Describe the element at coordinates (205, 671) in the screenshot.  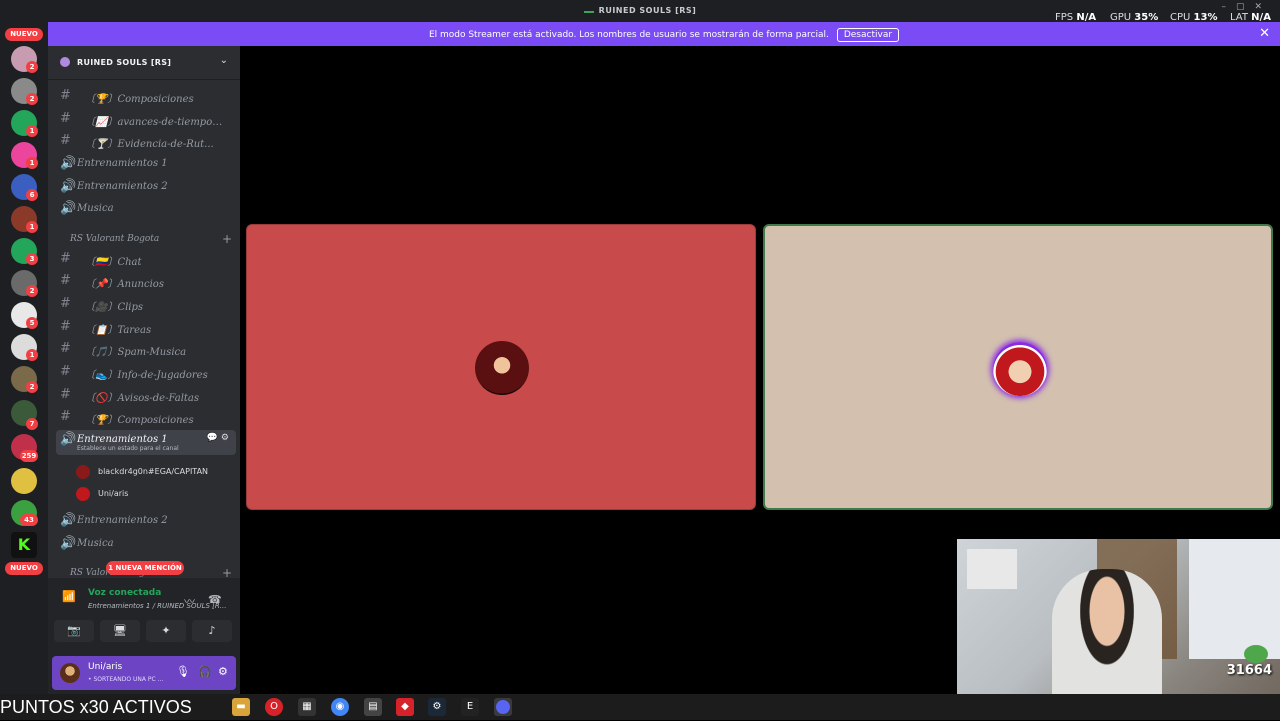
I see `headphones-icon: 🎧` at that location.